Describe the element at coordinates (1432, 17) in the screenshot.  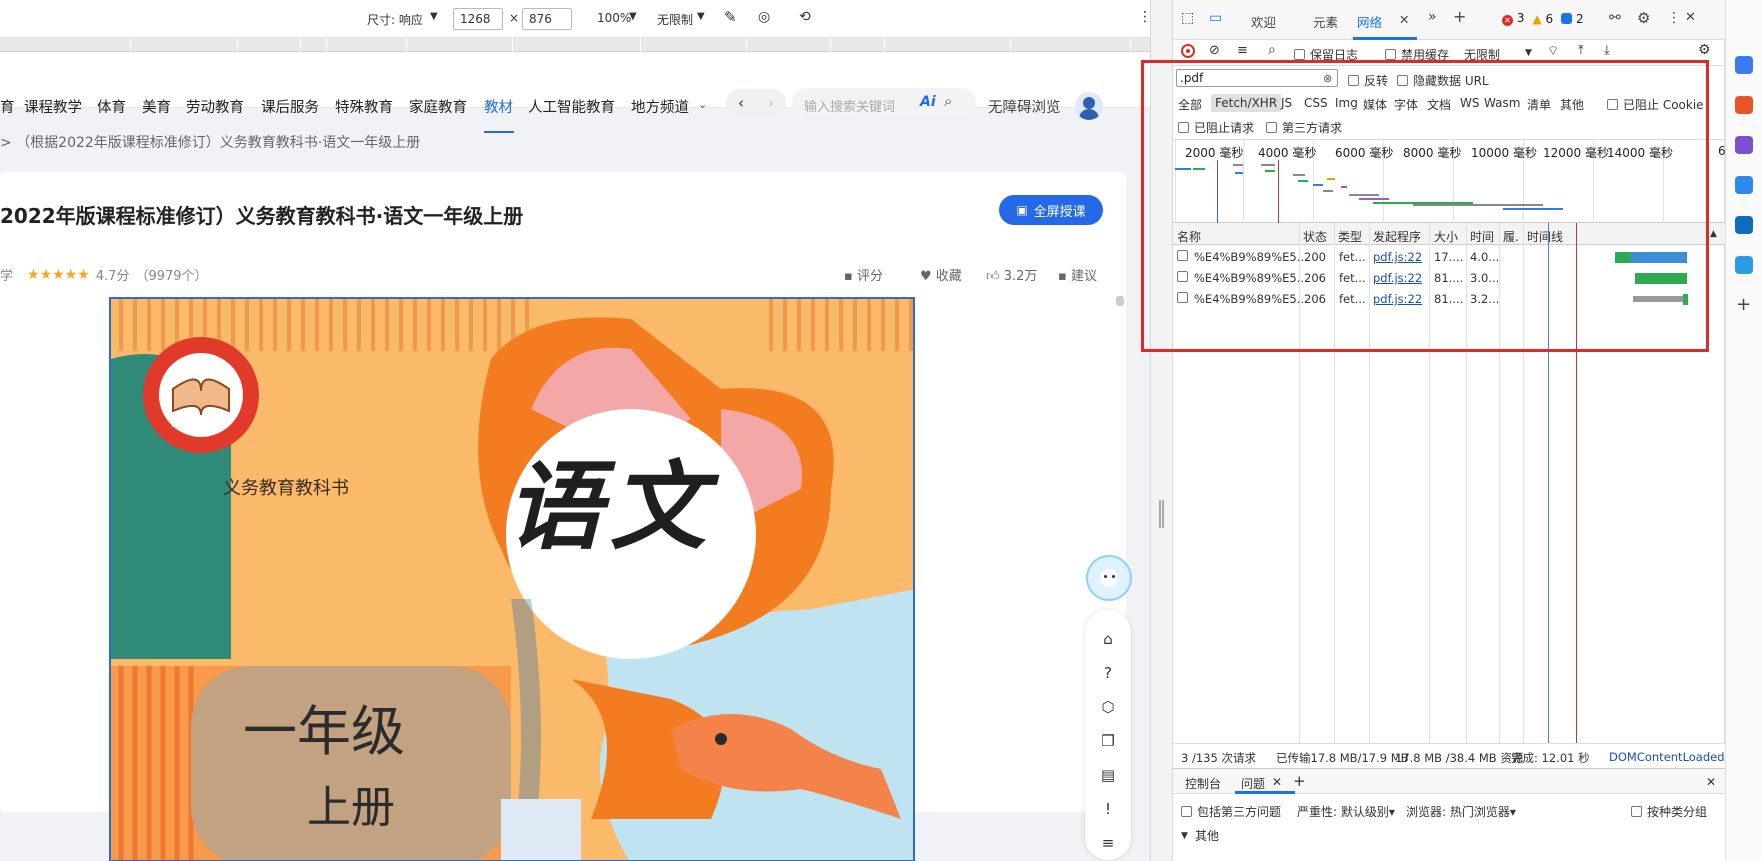
I see `more-tabs-icon: »` at that location.